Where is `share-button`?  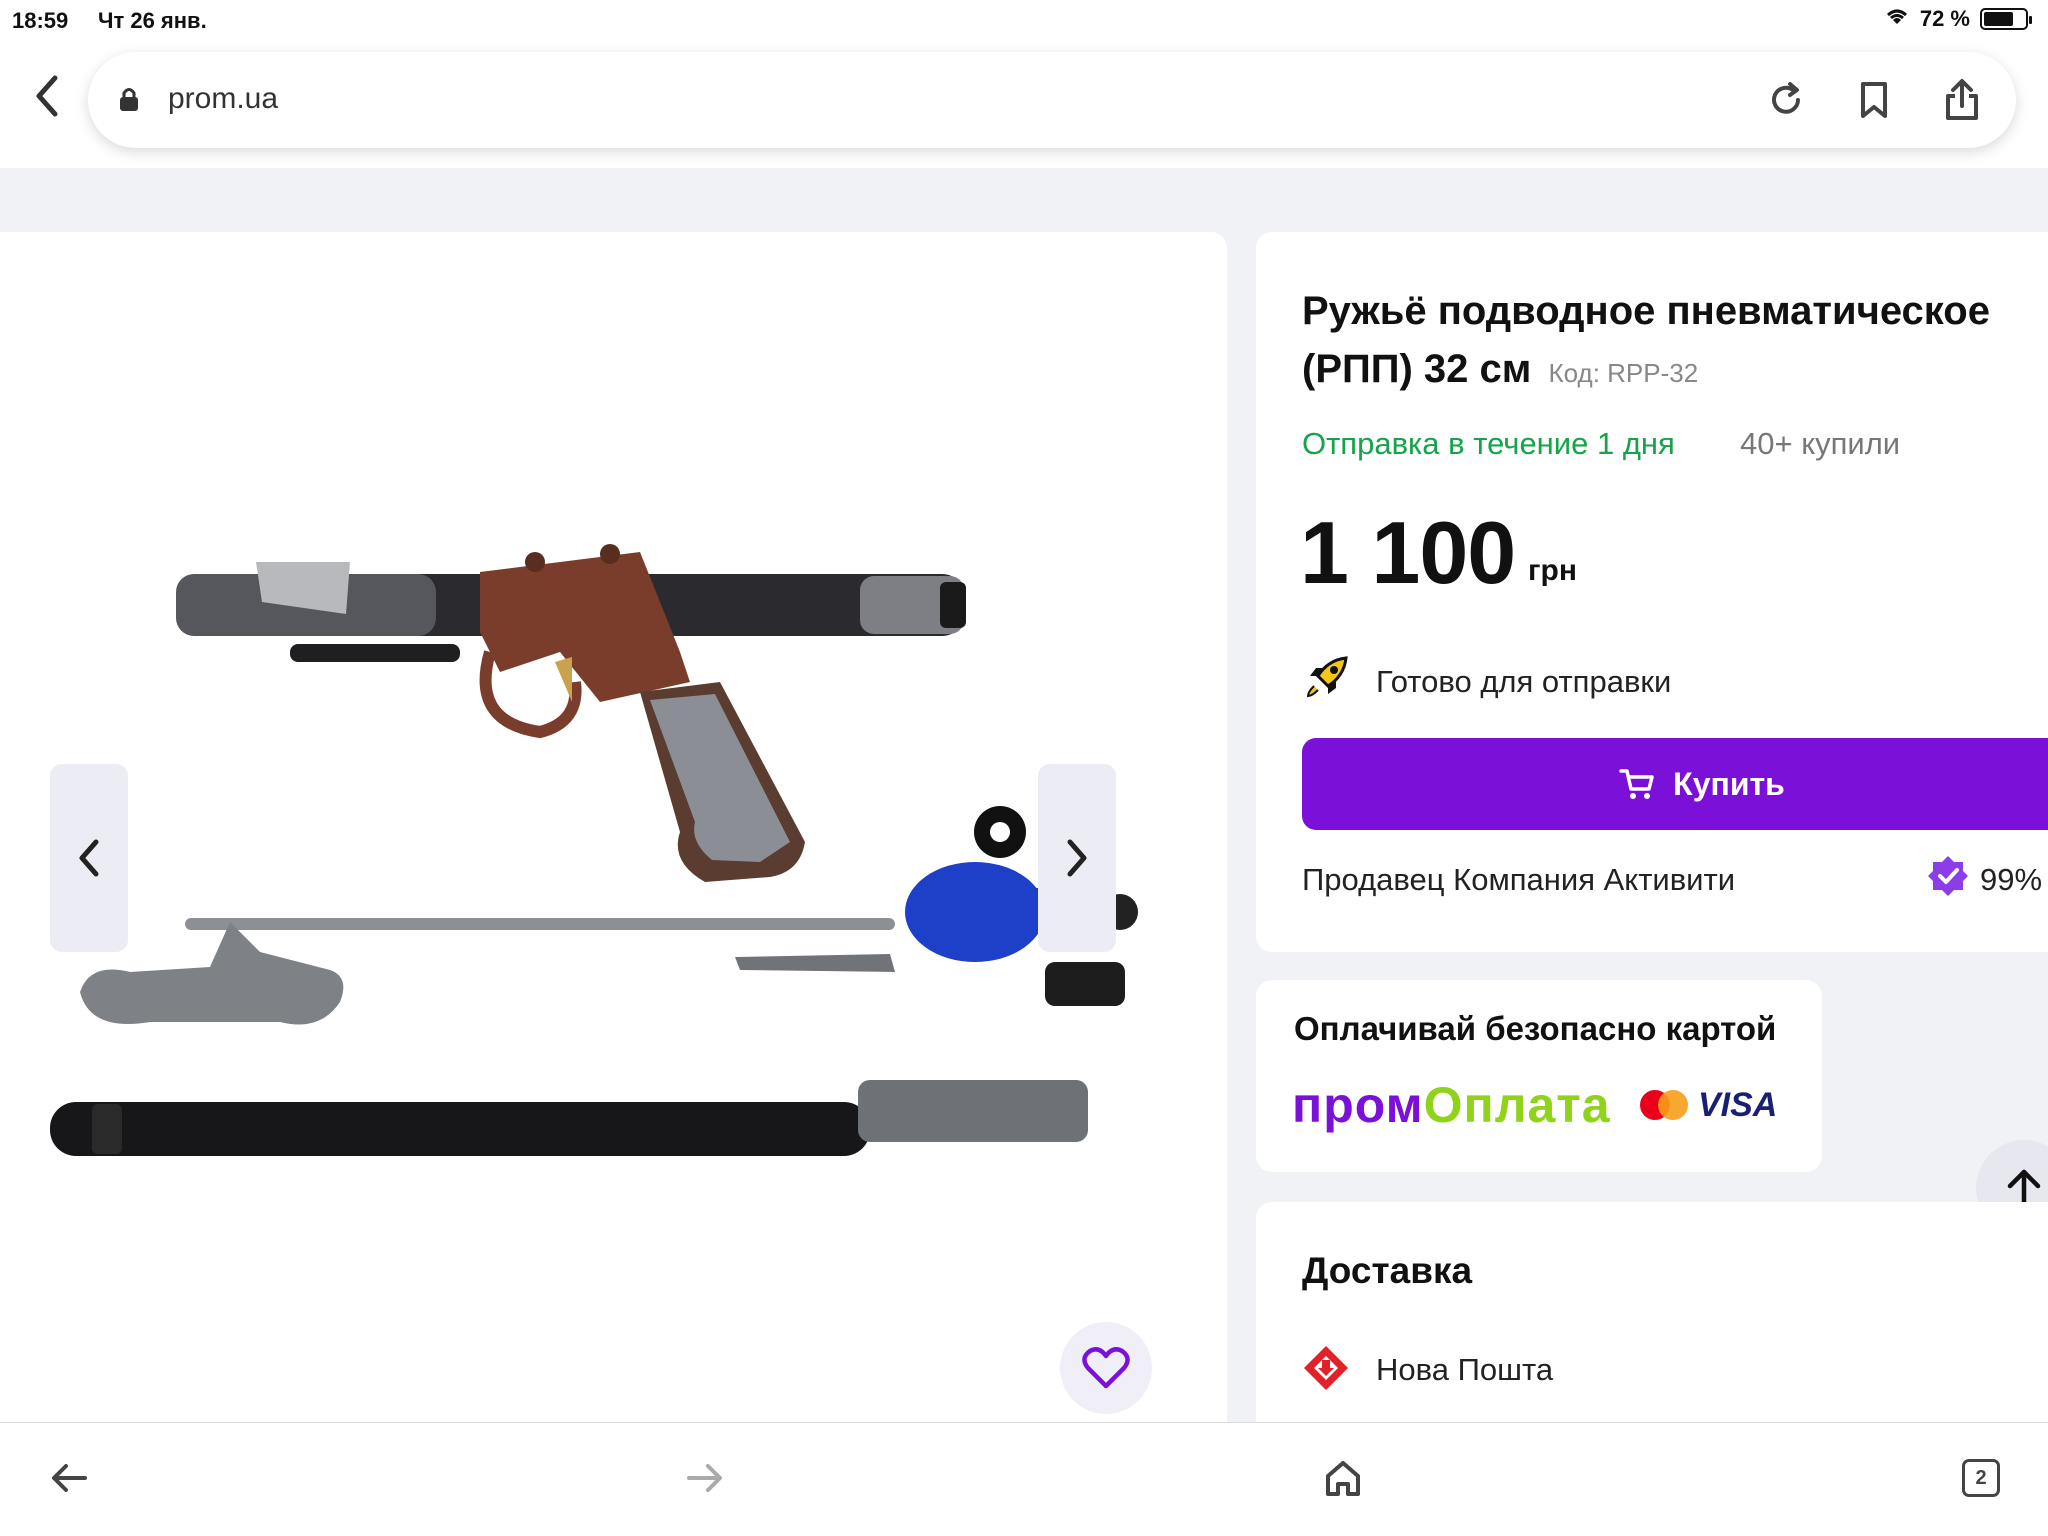 share-button is located at coordinates (1962, 100).